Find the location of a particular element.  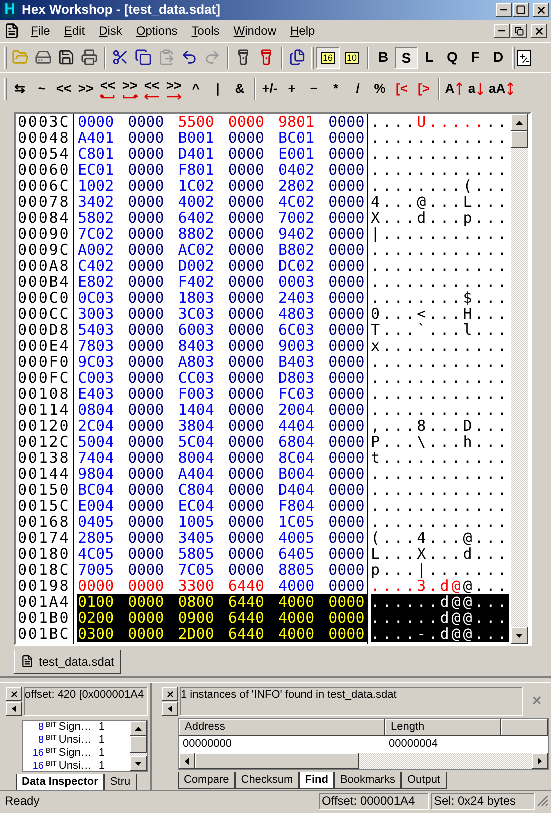

hex-word: 7005 is located at coordinates (96, 570).